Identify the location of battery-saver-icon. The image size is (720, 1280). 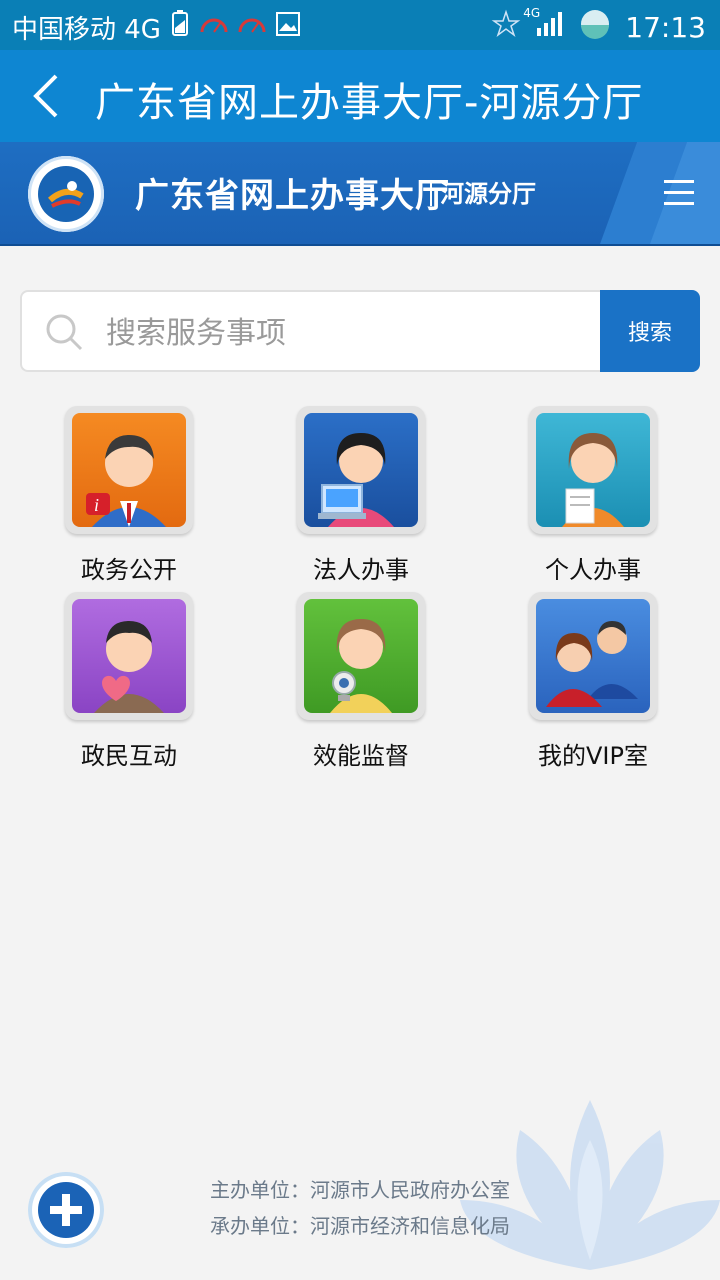
(180, 27).